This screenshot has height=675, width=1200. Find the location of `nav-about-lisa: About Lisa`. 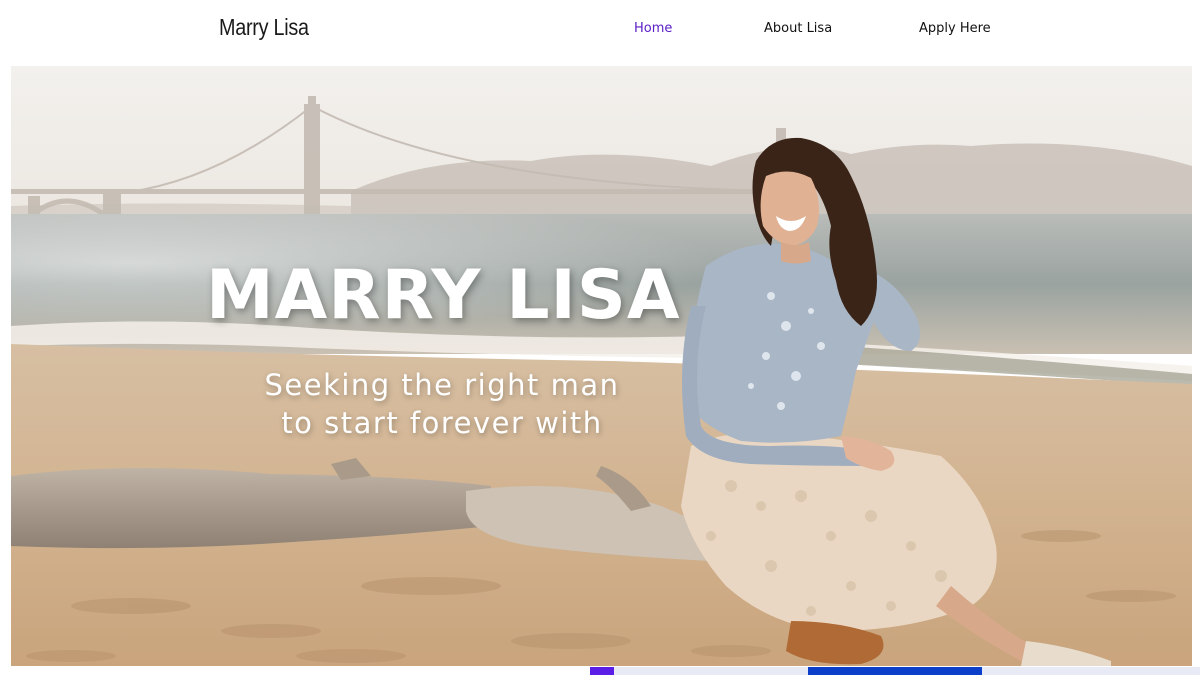

nav-about-lisa: About Lisa is located at coordinates (798, 28).